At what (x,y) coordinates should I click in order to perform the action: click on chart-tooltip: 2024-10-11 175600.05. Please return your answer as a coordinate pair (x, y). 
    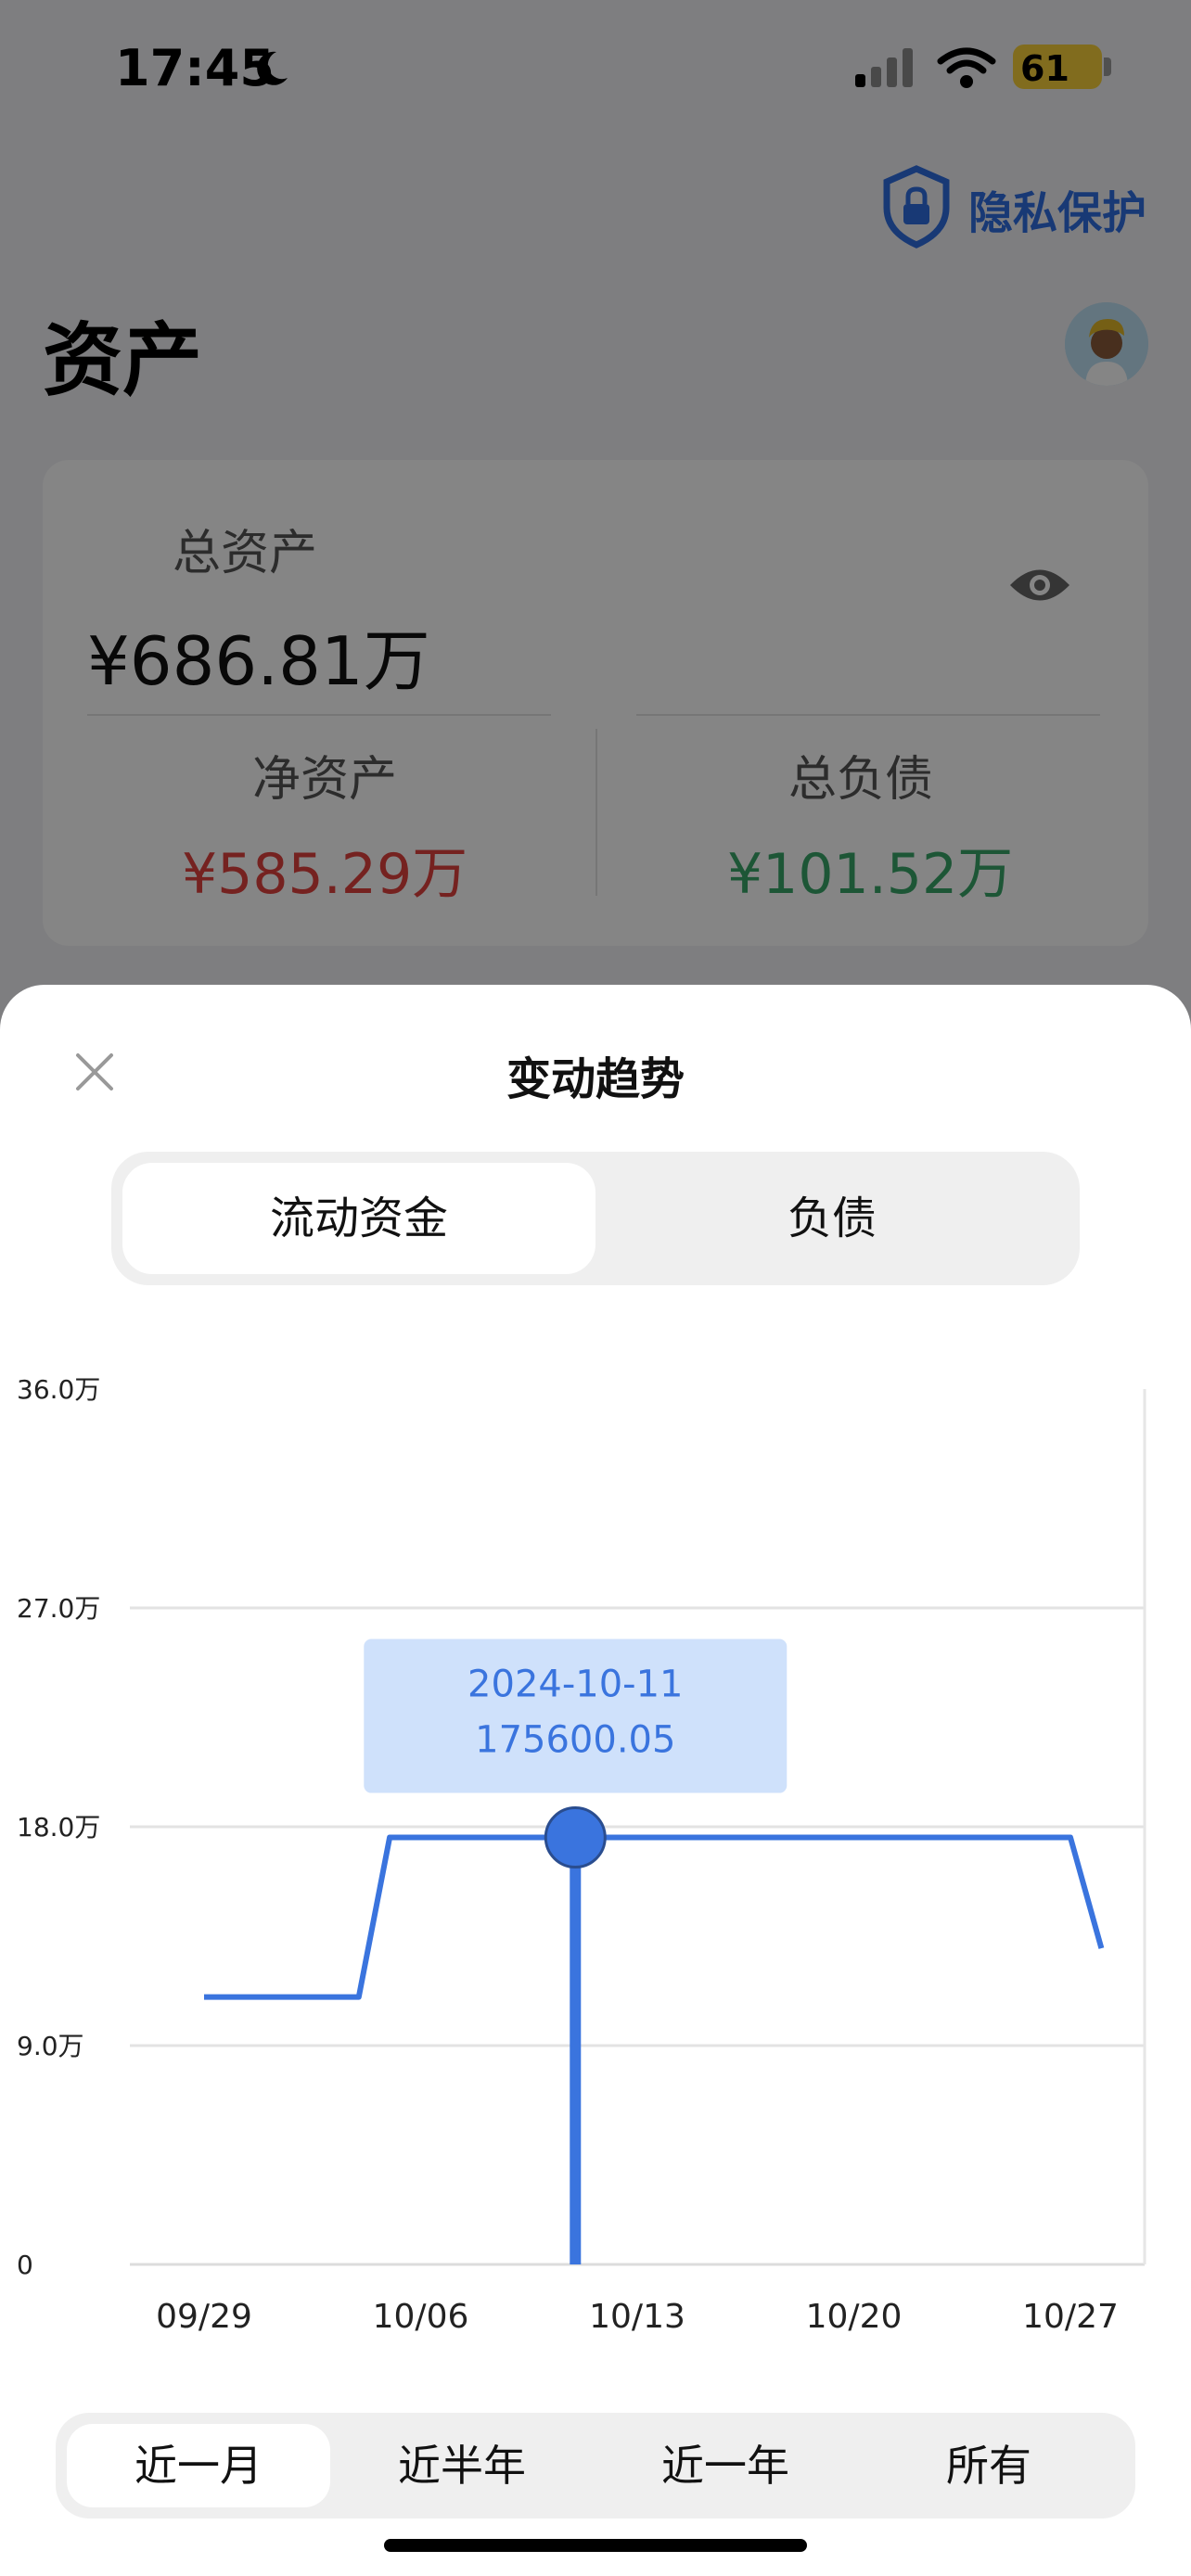
    Looking at the image, I should click on (576, 1716).